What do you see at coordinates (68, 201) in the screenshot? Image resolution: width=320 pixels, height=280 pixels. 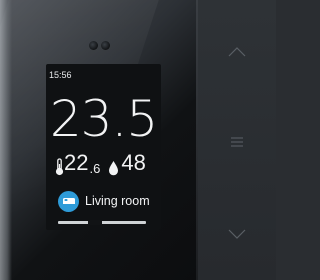 I see `bed-icon` at bounding box center [68, 201].